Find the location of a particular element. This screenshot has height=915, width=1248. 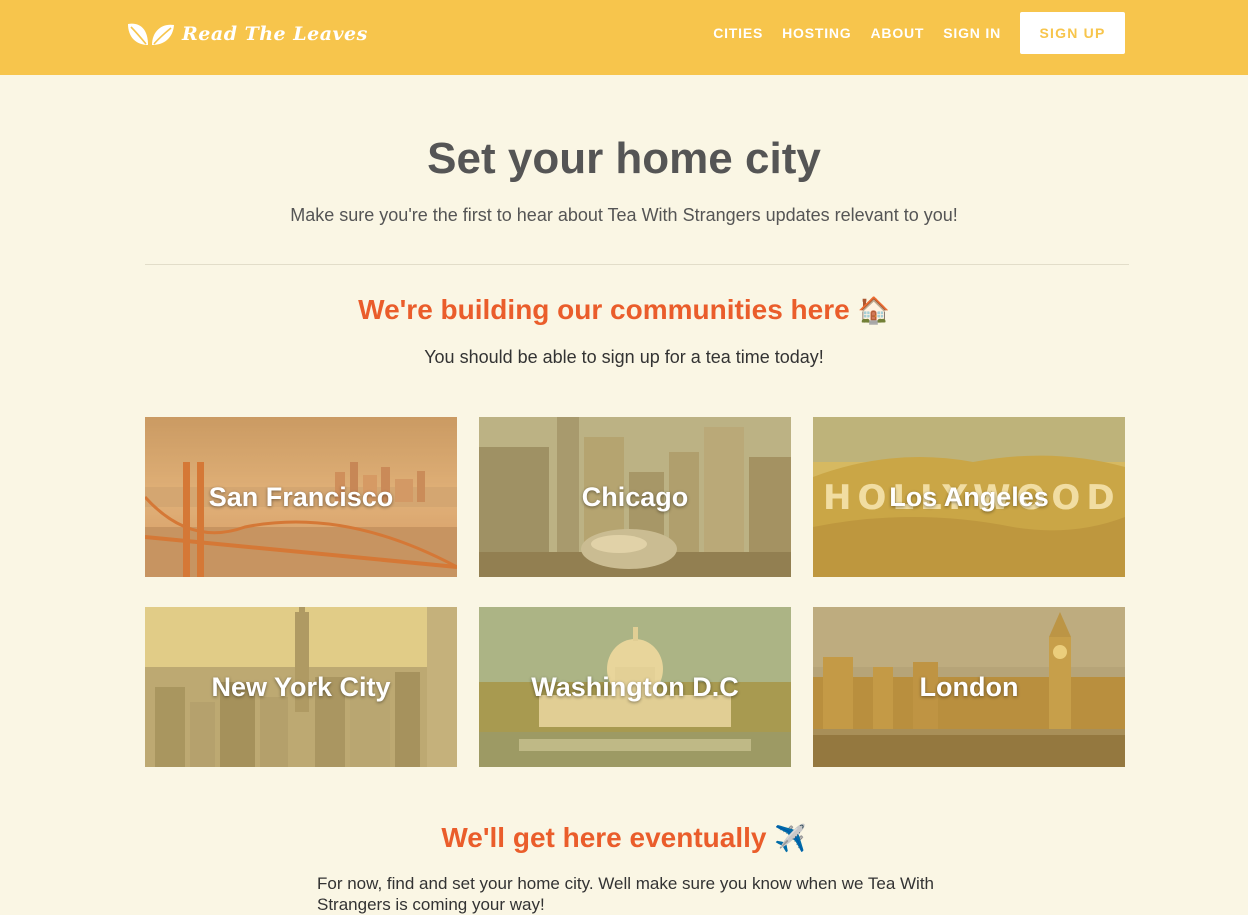

city-name: Chicago is located at coordinates (635, 496).